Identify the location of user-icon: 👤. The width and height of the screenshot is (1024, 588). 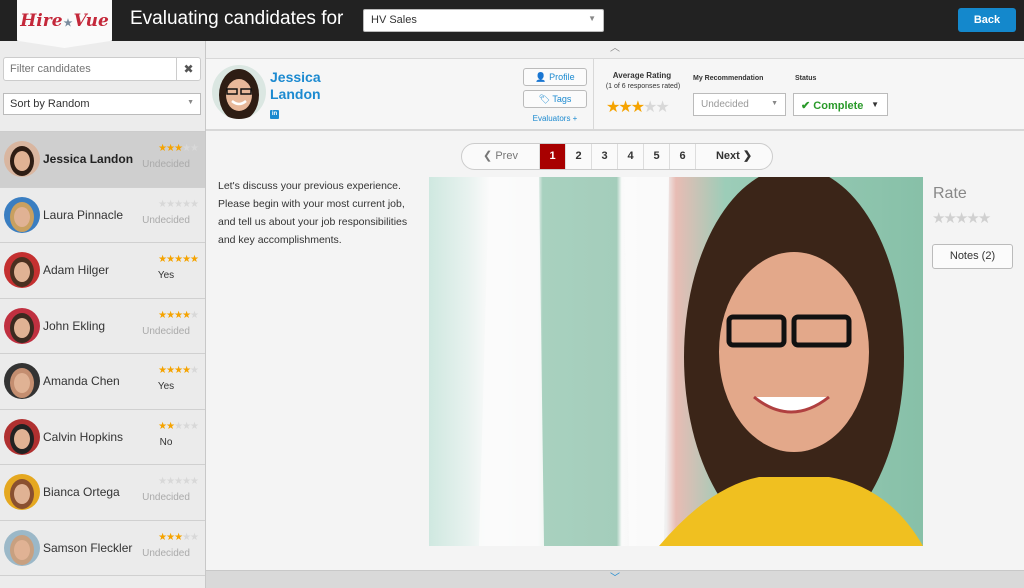
(541, 77).